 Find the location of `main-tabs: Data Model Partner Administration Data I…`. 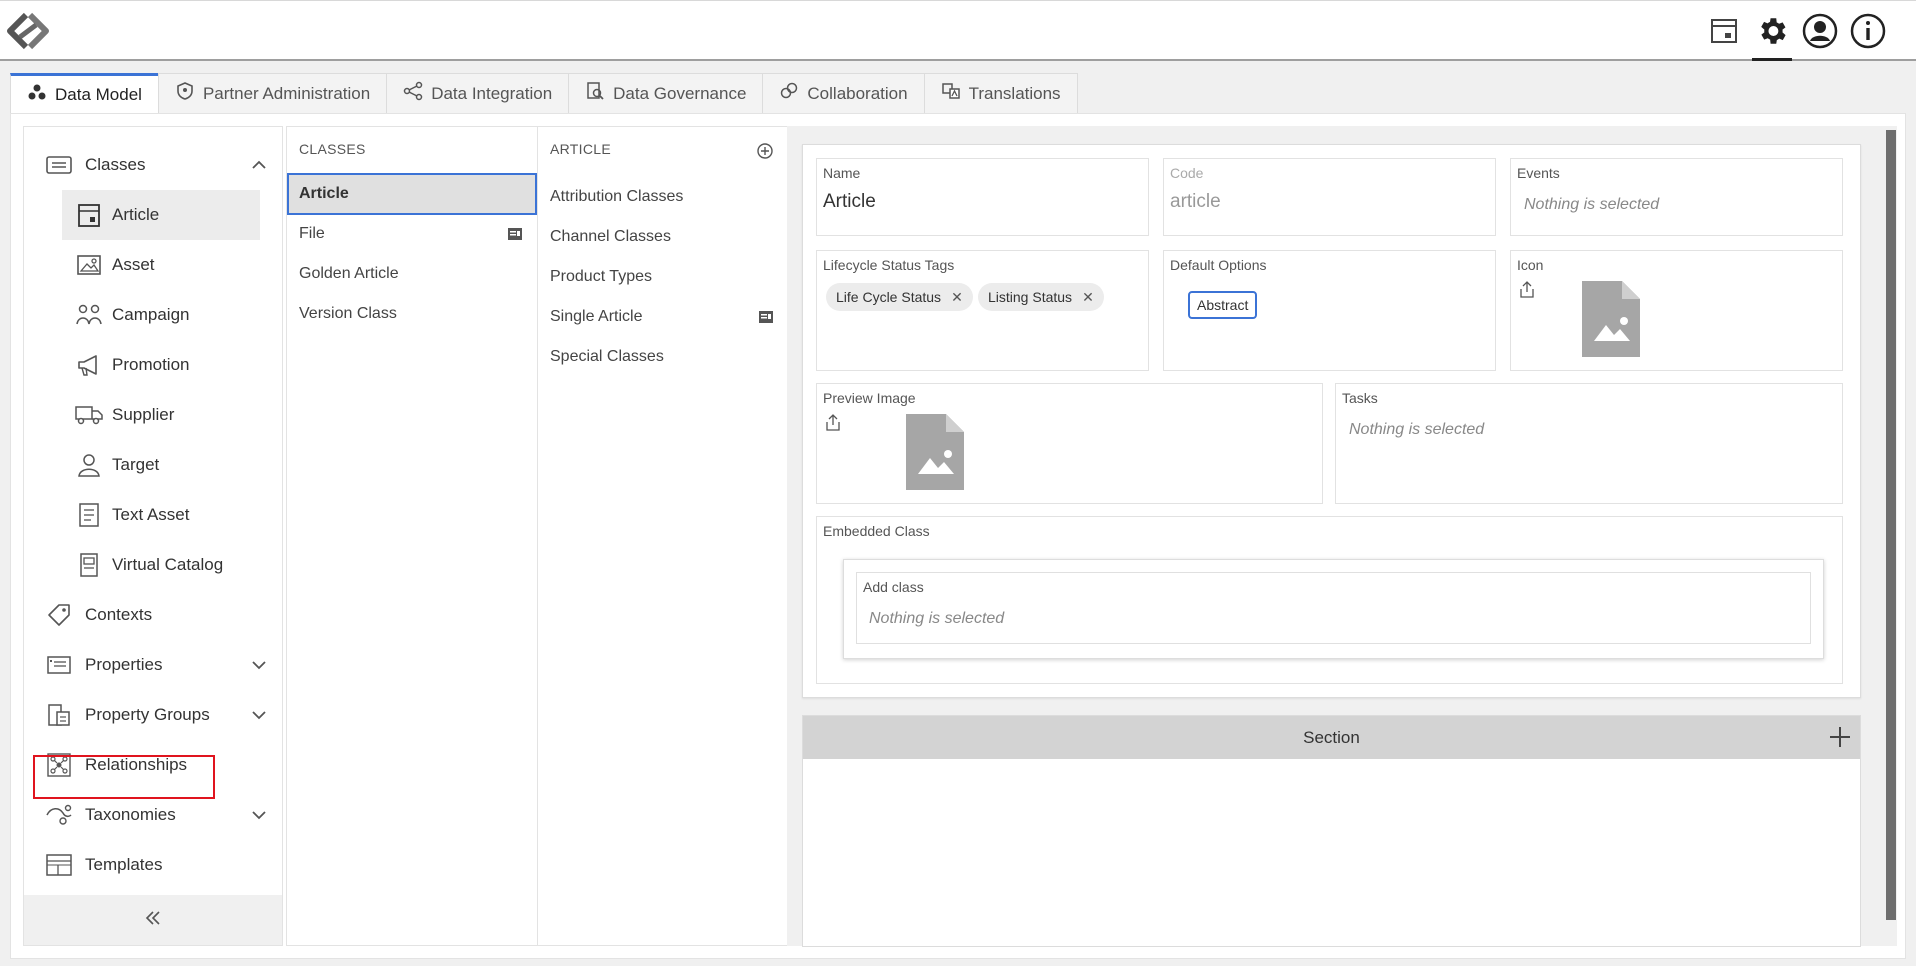

main-tabs: Data Model Partner Administration Data I… is located at coordinates (544, 93).